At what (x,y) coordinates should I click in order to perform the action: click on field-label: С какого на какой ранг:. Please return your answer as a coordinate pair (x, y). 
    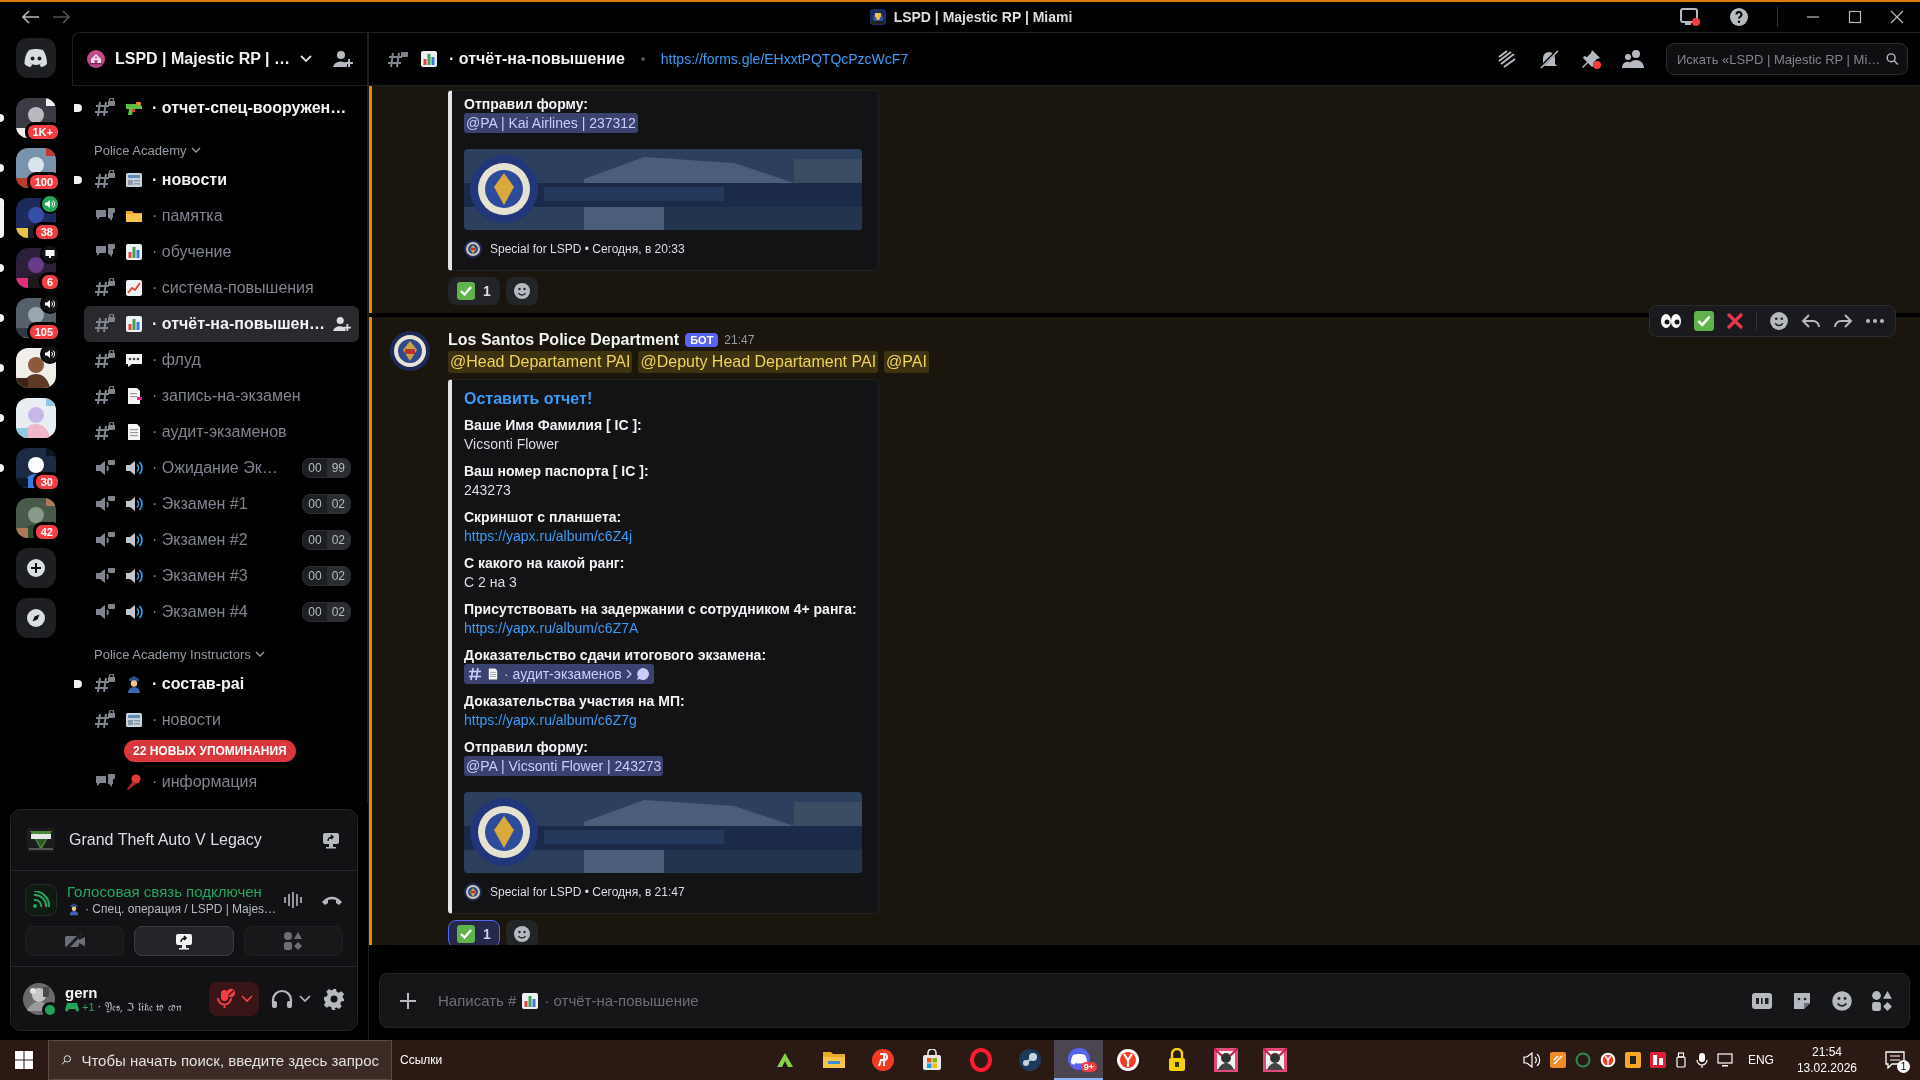
    Looking at the image, I should click on (544, 563).